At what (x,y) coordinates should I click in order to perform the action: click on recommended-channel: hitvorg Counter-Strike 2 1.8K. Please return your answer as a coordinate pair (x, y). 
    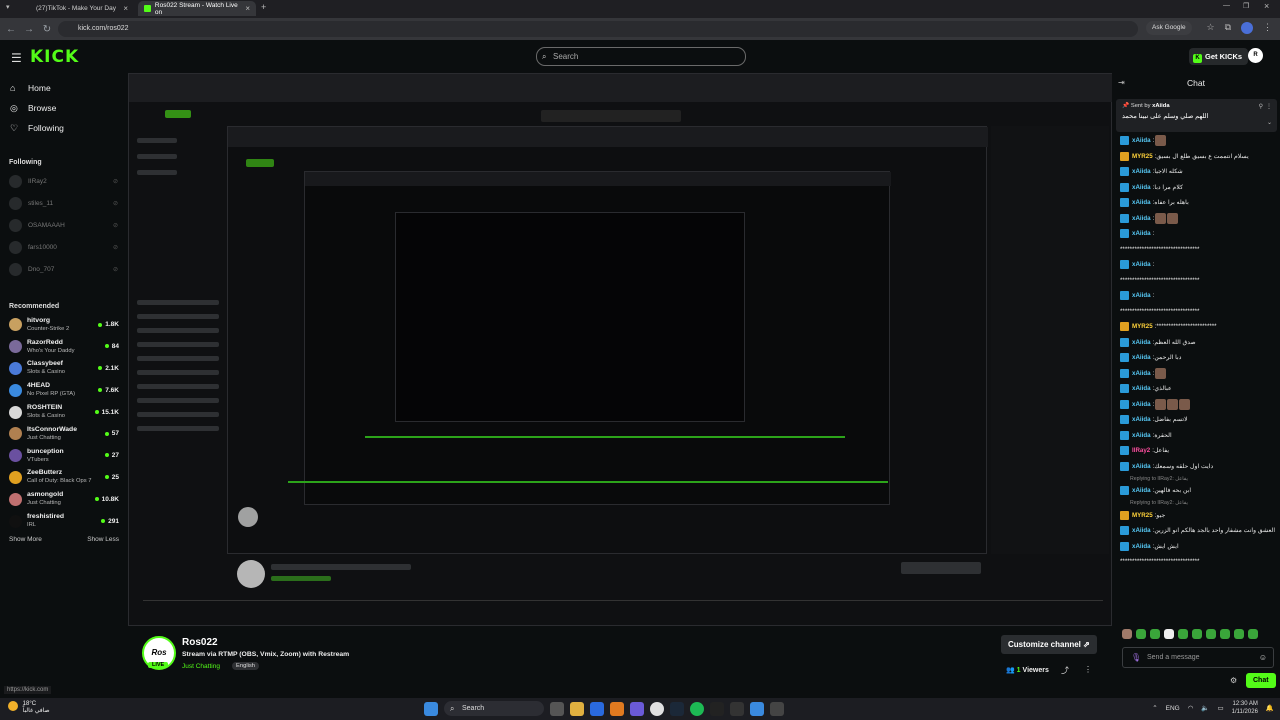
    Looking at the image, I should click on (64, 325).